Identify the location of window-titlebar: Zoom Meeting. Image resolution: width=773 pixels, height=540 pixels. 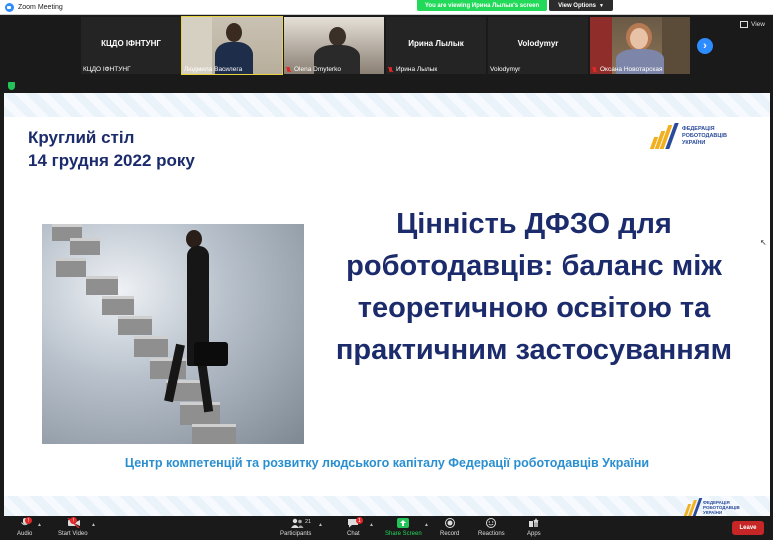
(386, 7).